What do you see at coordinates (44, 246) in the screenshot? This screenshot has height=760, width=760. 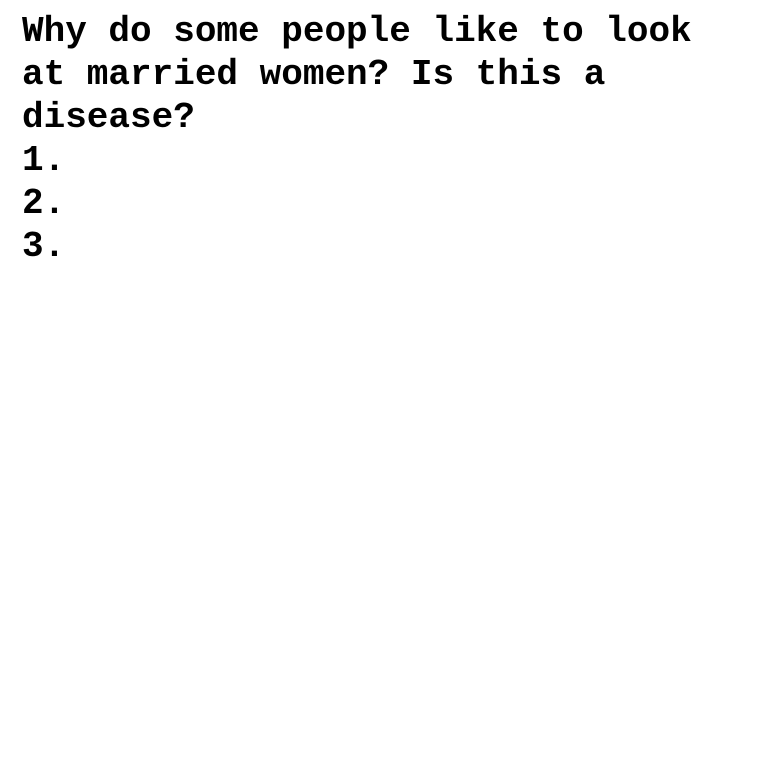 I see `list-item: 3.` at bounding box center [44, 246].